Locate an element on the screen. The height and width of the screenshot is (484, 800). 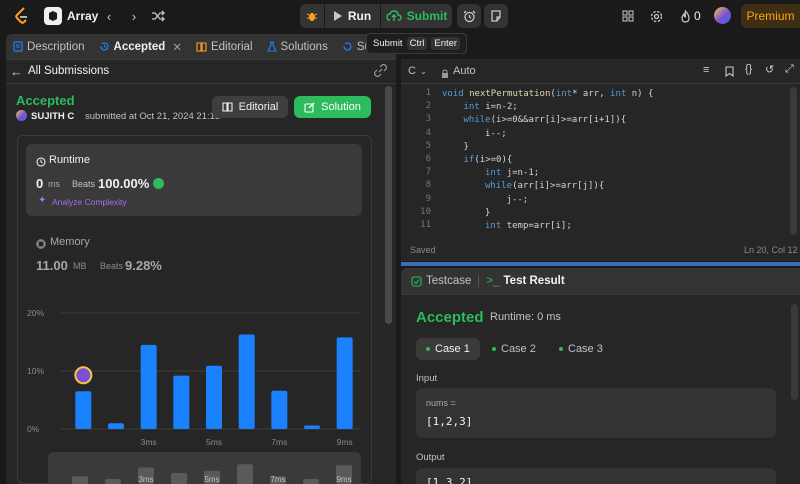
line-number: 6 is located at coordinates (428, 159).